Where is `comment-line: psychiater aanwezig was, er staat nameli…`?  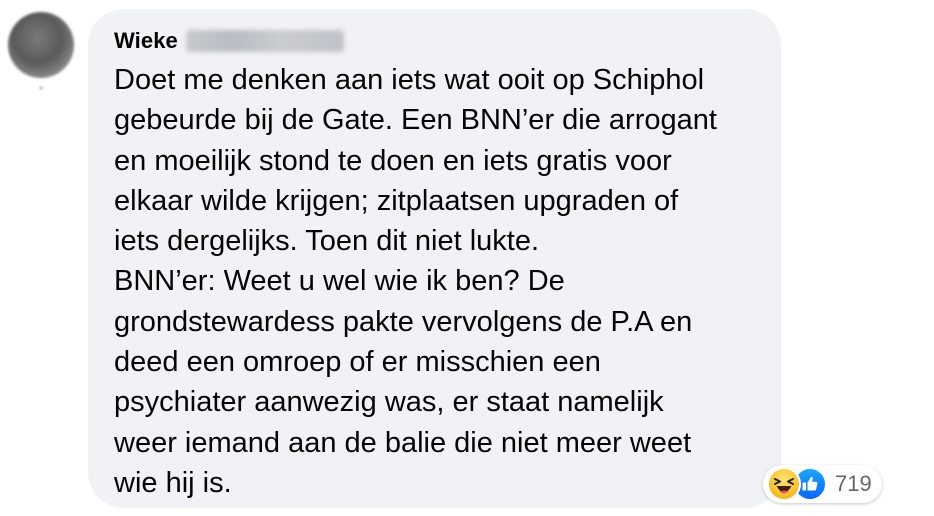
comment-line: psychiater aanwezig was, er staat nameli… is located at coordinates (389, 402).